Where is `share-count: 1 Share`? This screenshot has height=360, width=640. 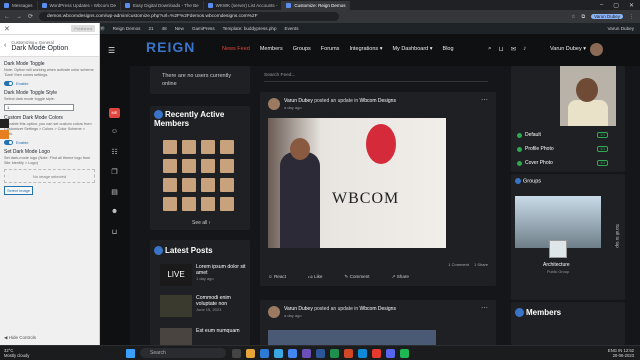
share-count: 1 Share is located at coordinates (481, 264).